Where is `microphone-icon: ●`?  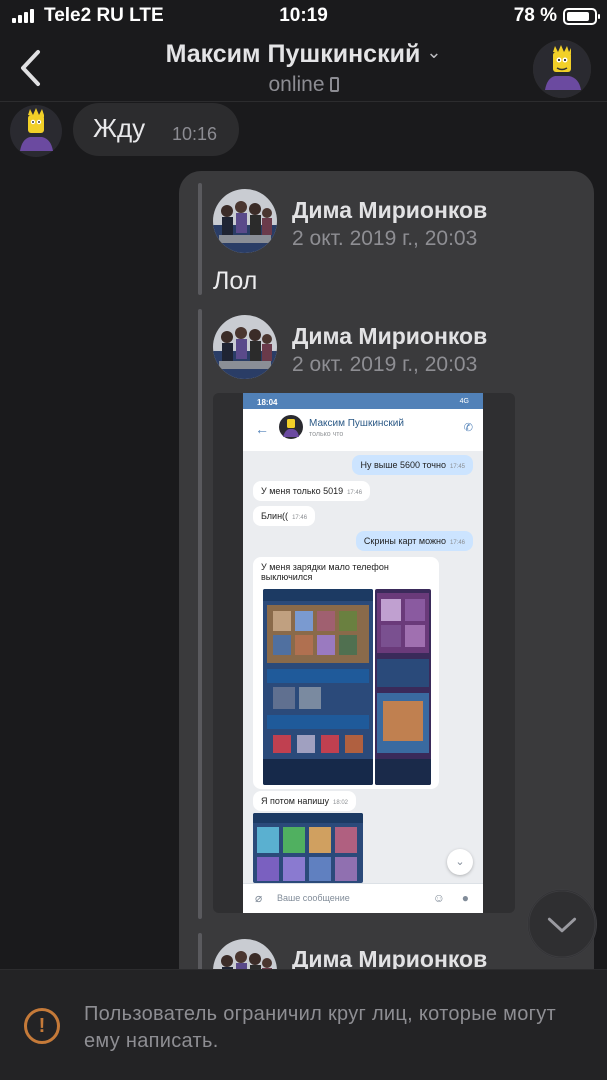 microphone-icon: ● is located at coordinates (465, 898).